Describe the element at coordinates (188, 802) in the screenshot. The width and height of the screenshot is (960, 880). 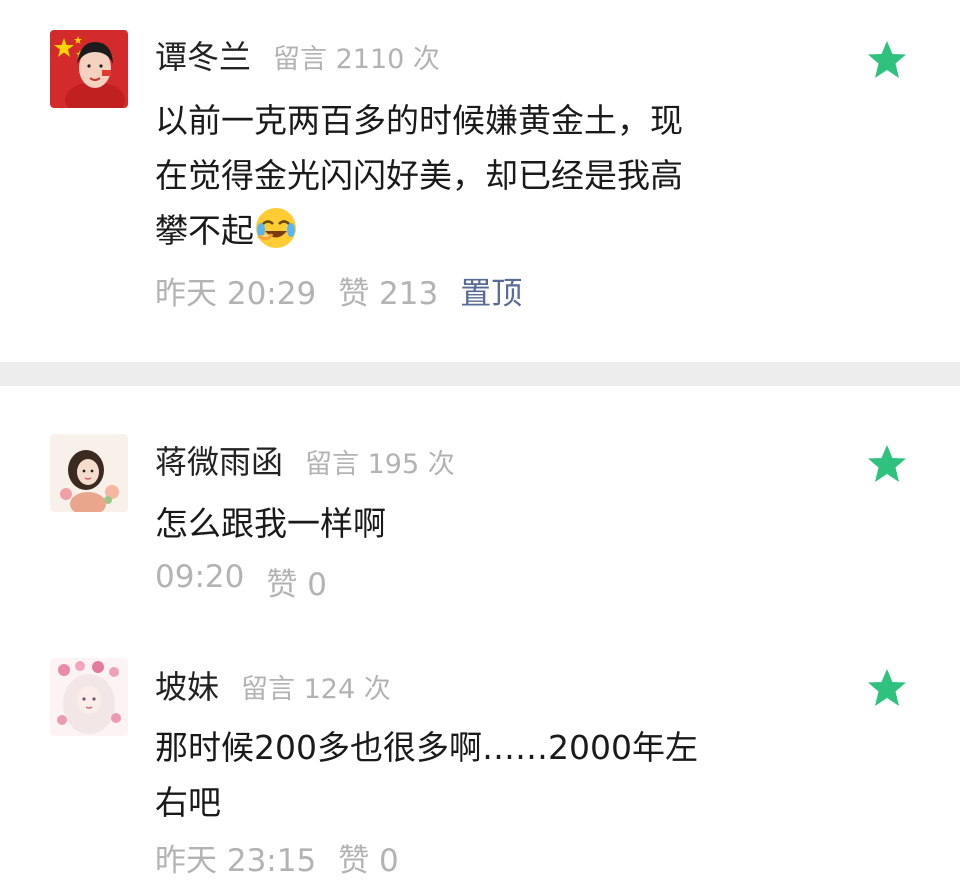
I see `comment-line: 右吧` at that location.